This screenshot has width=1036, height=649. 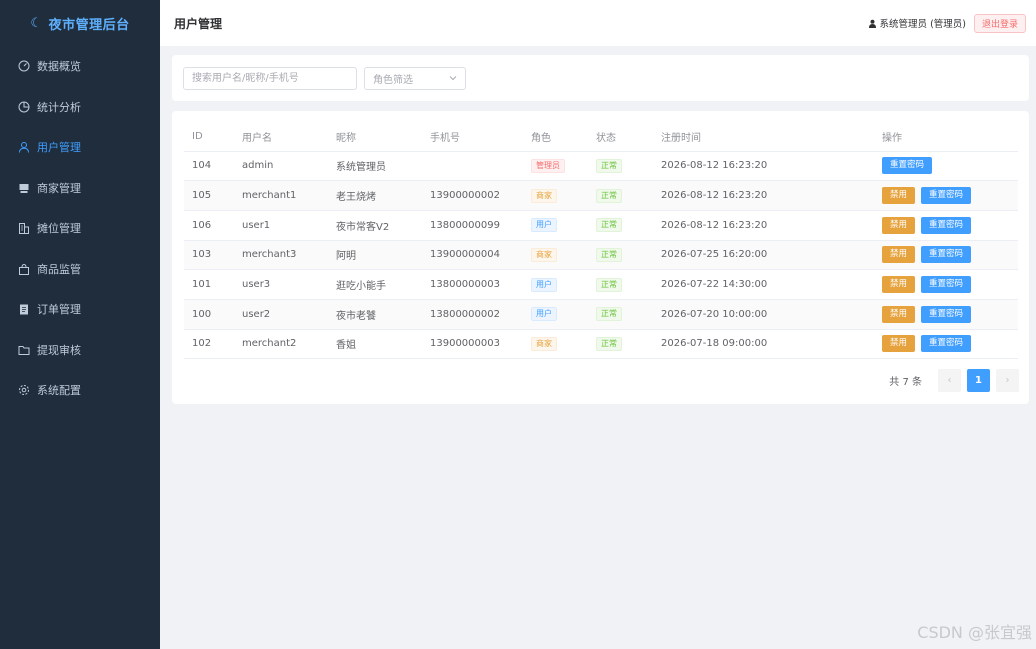 I want to click on cell-role: 用户, so click(x=555, y=314).